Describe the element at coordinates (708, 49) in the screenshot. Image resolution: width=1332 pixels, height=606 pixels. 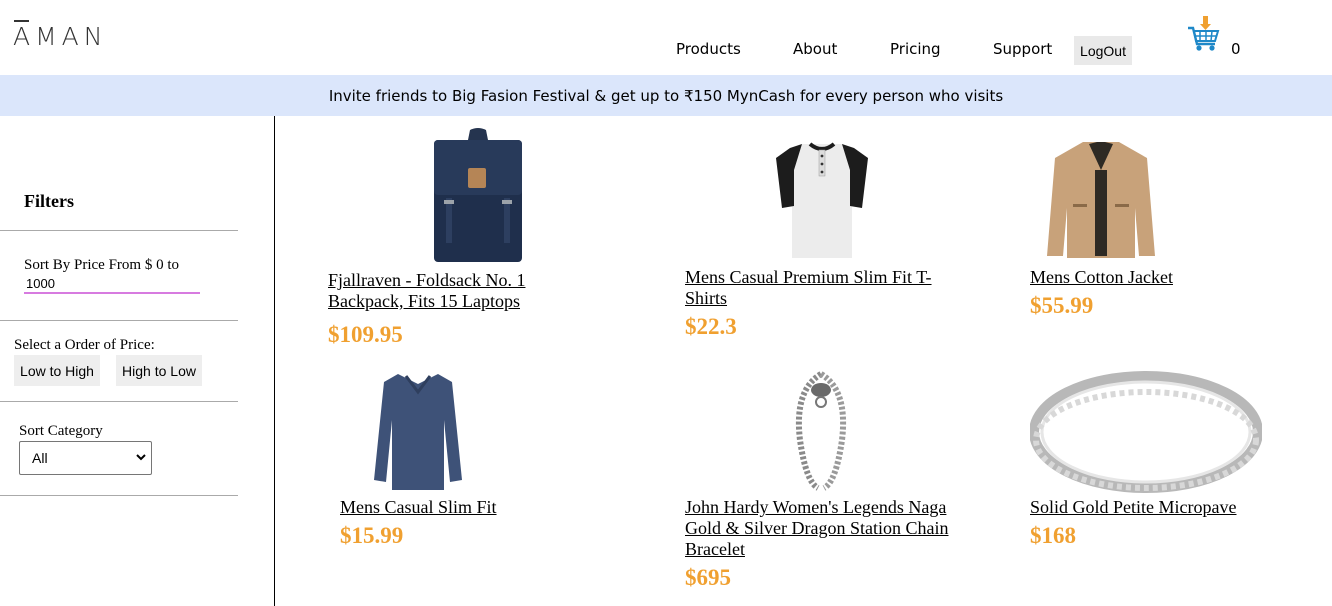
I see `nav-products: Products` at that location.